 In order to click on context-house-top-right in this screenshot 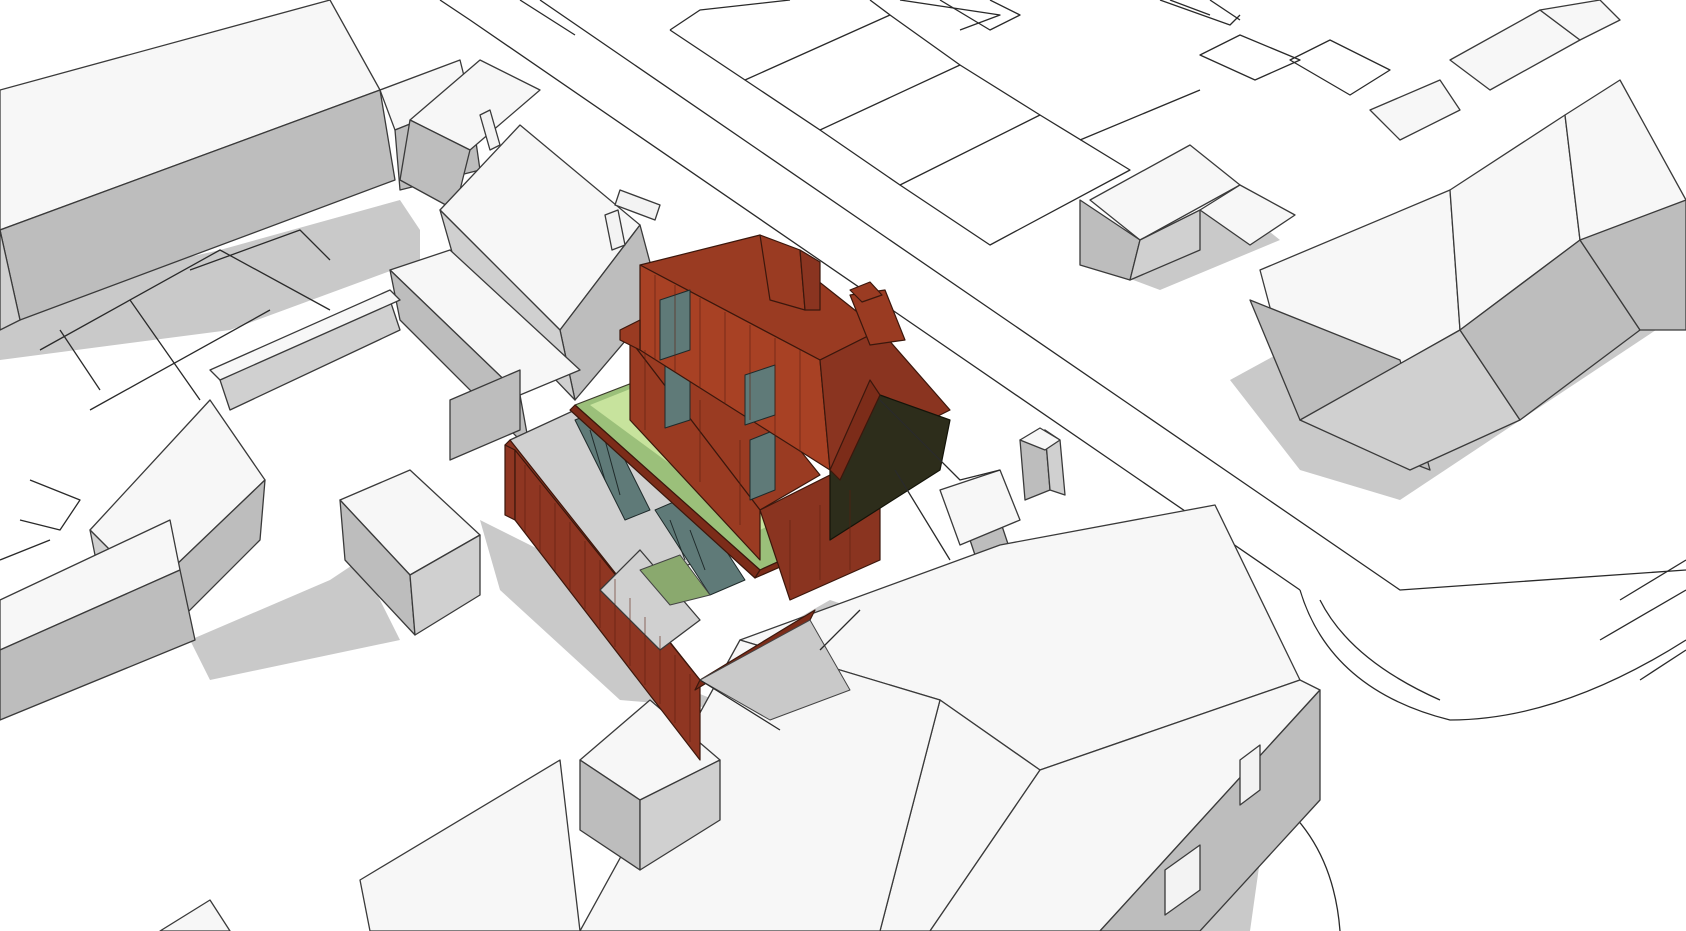, I will do `click(1467, 235)`.